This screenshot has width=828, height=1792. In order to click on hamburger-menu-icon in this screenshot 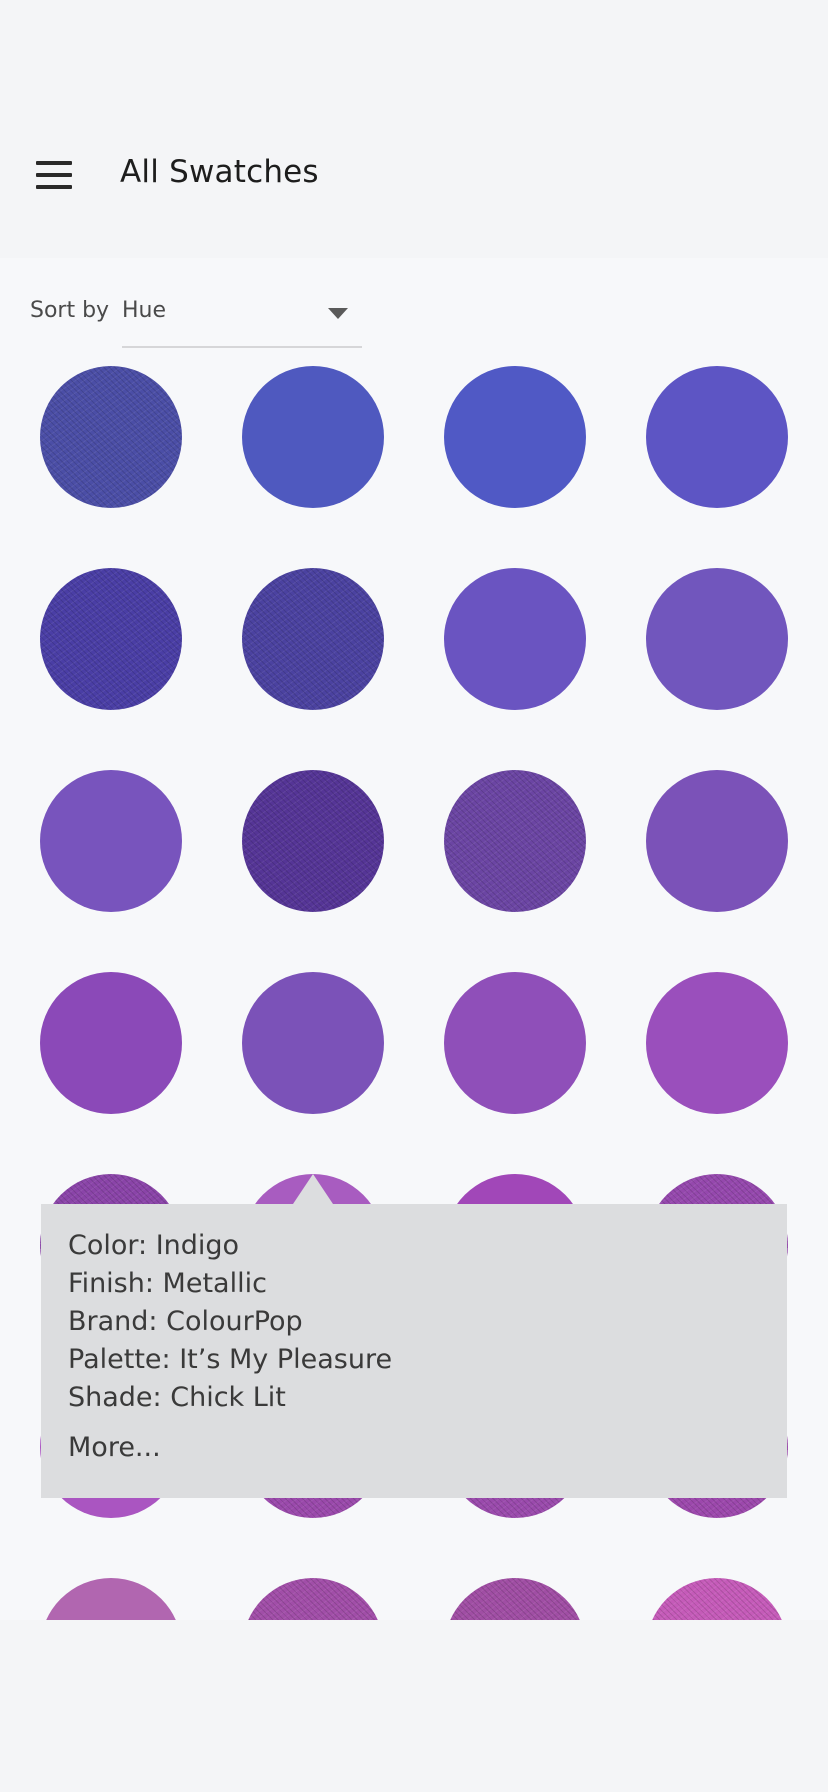, I will do `click(54, 163)`.